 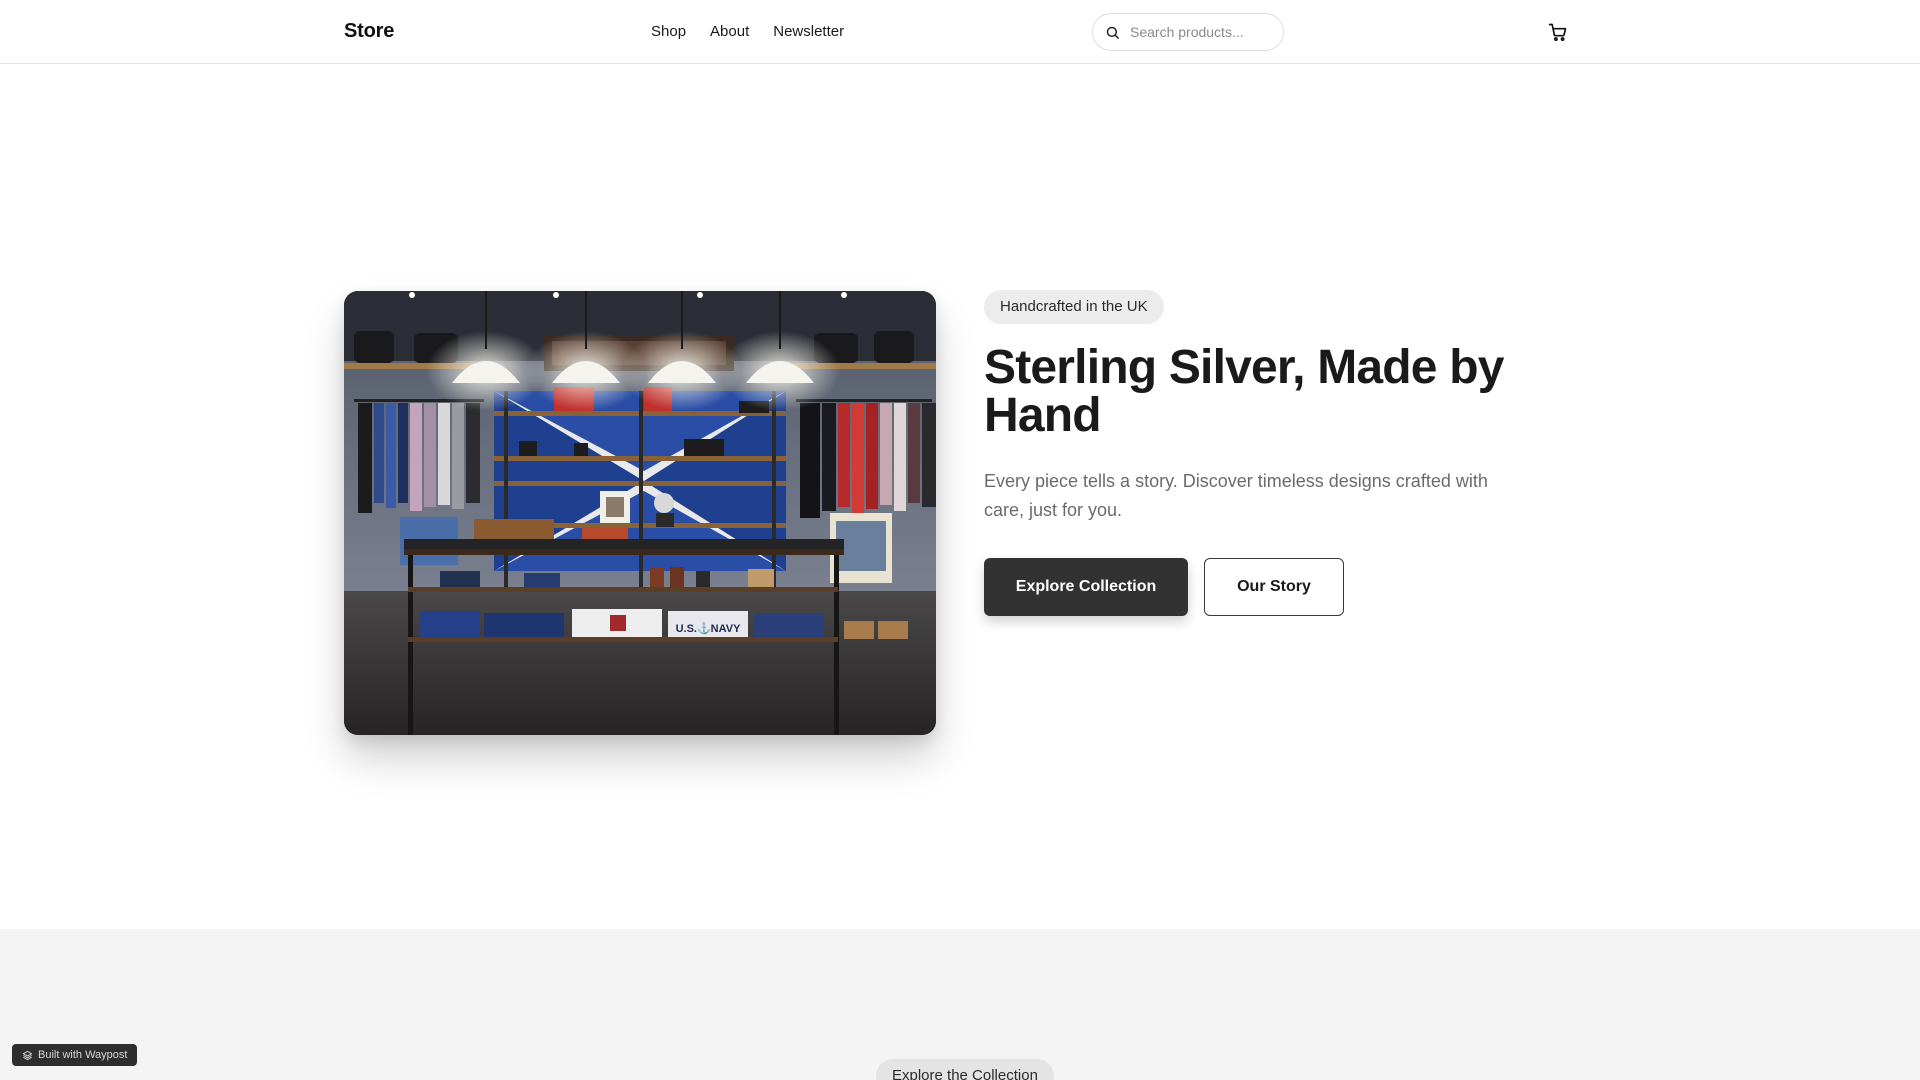 I want to click on cart-icon, so click(x=1557, y=32).